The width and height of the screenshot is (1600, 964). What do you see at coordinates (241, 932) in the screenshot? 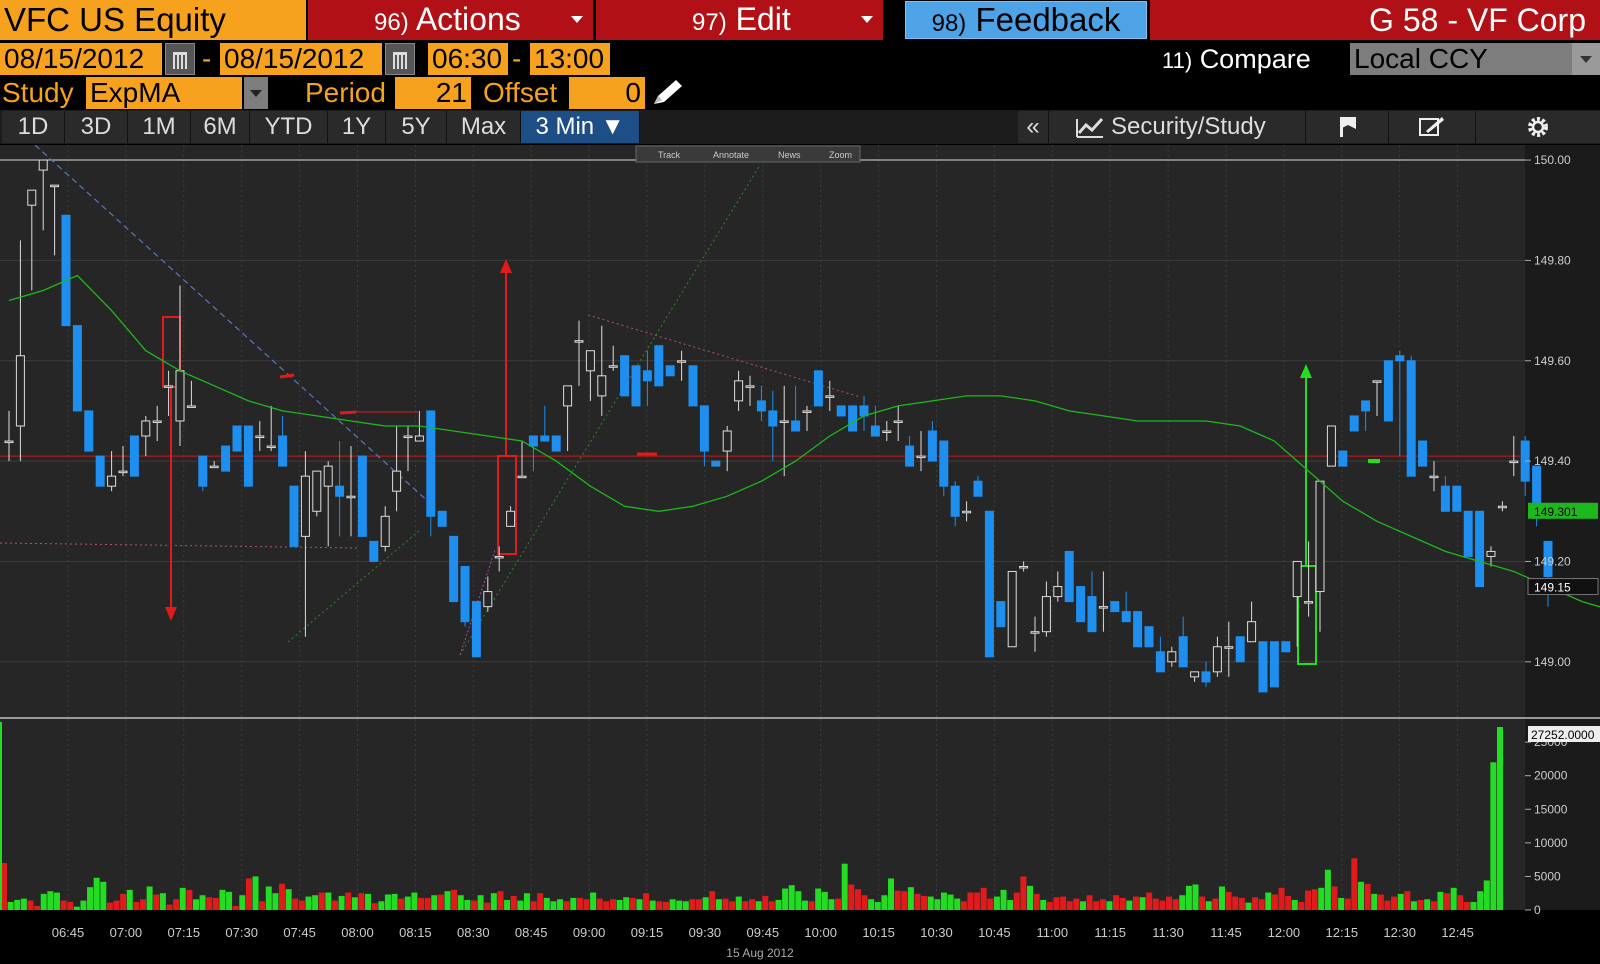
I see `time-tick-label: 07:30` at bounding box center [241, 932].